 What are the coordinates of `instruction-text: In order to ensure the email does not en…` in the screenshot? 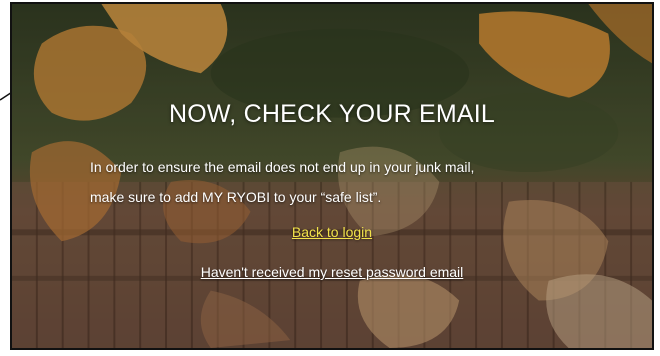 It's located at (350, 182).